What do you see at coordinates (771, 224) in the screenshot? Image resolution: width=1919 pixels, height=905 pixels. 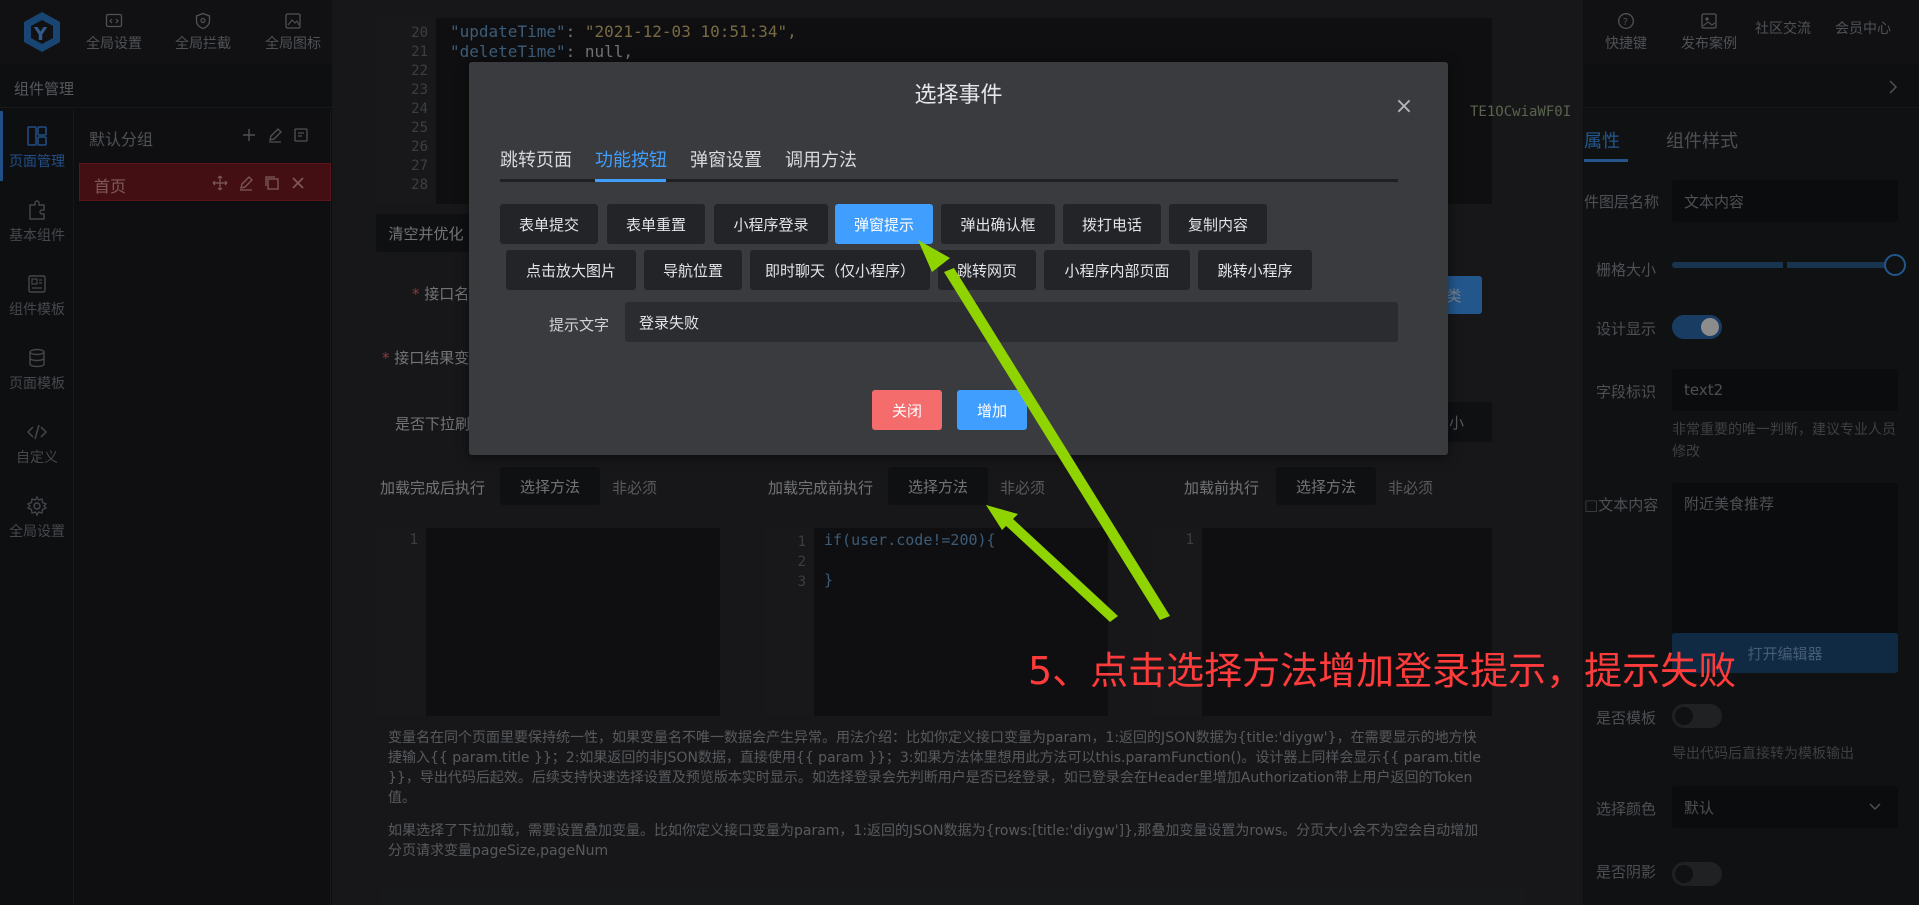 I see `miniprogram-login-button: 小程序登录` at bounding box center [771, 224].